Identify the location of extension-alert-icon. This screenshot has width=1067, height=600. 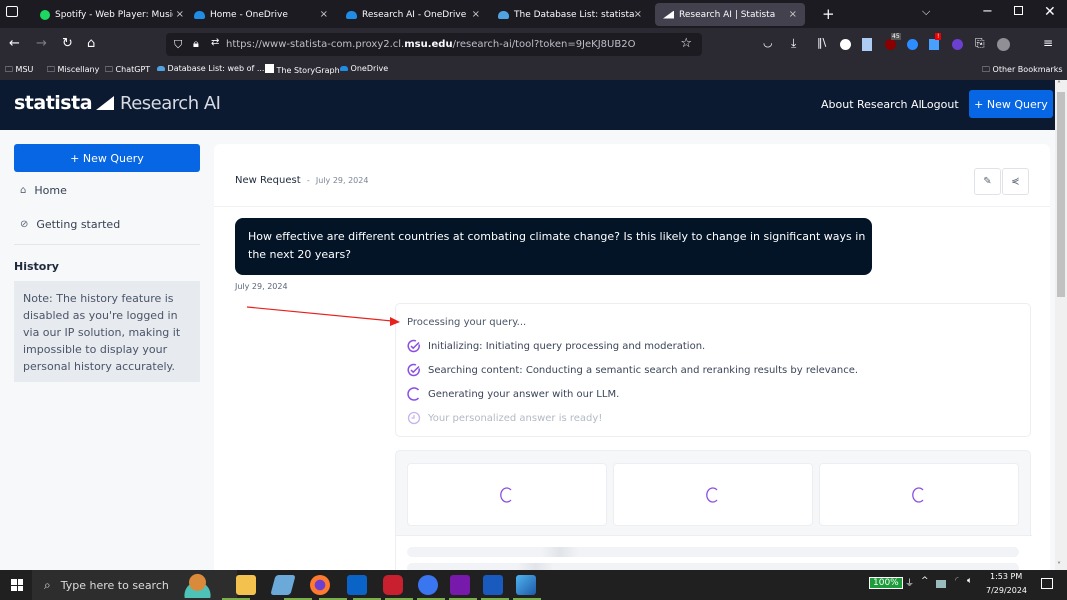
(934, 44).